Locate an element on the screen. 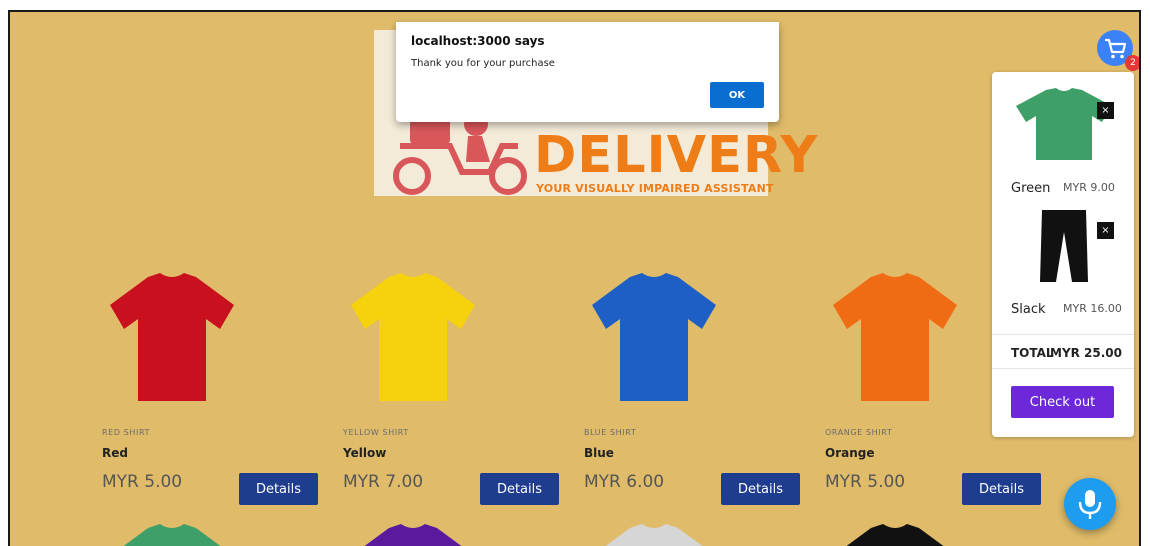  cart-total-value: MYR 25.00 is located at coordinates (1086, 353).